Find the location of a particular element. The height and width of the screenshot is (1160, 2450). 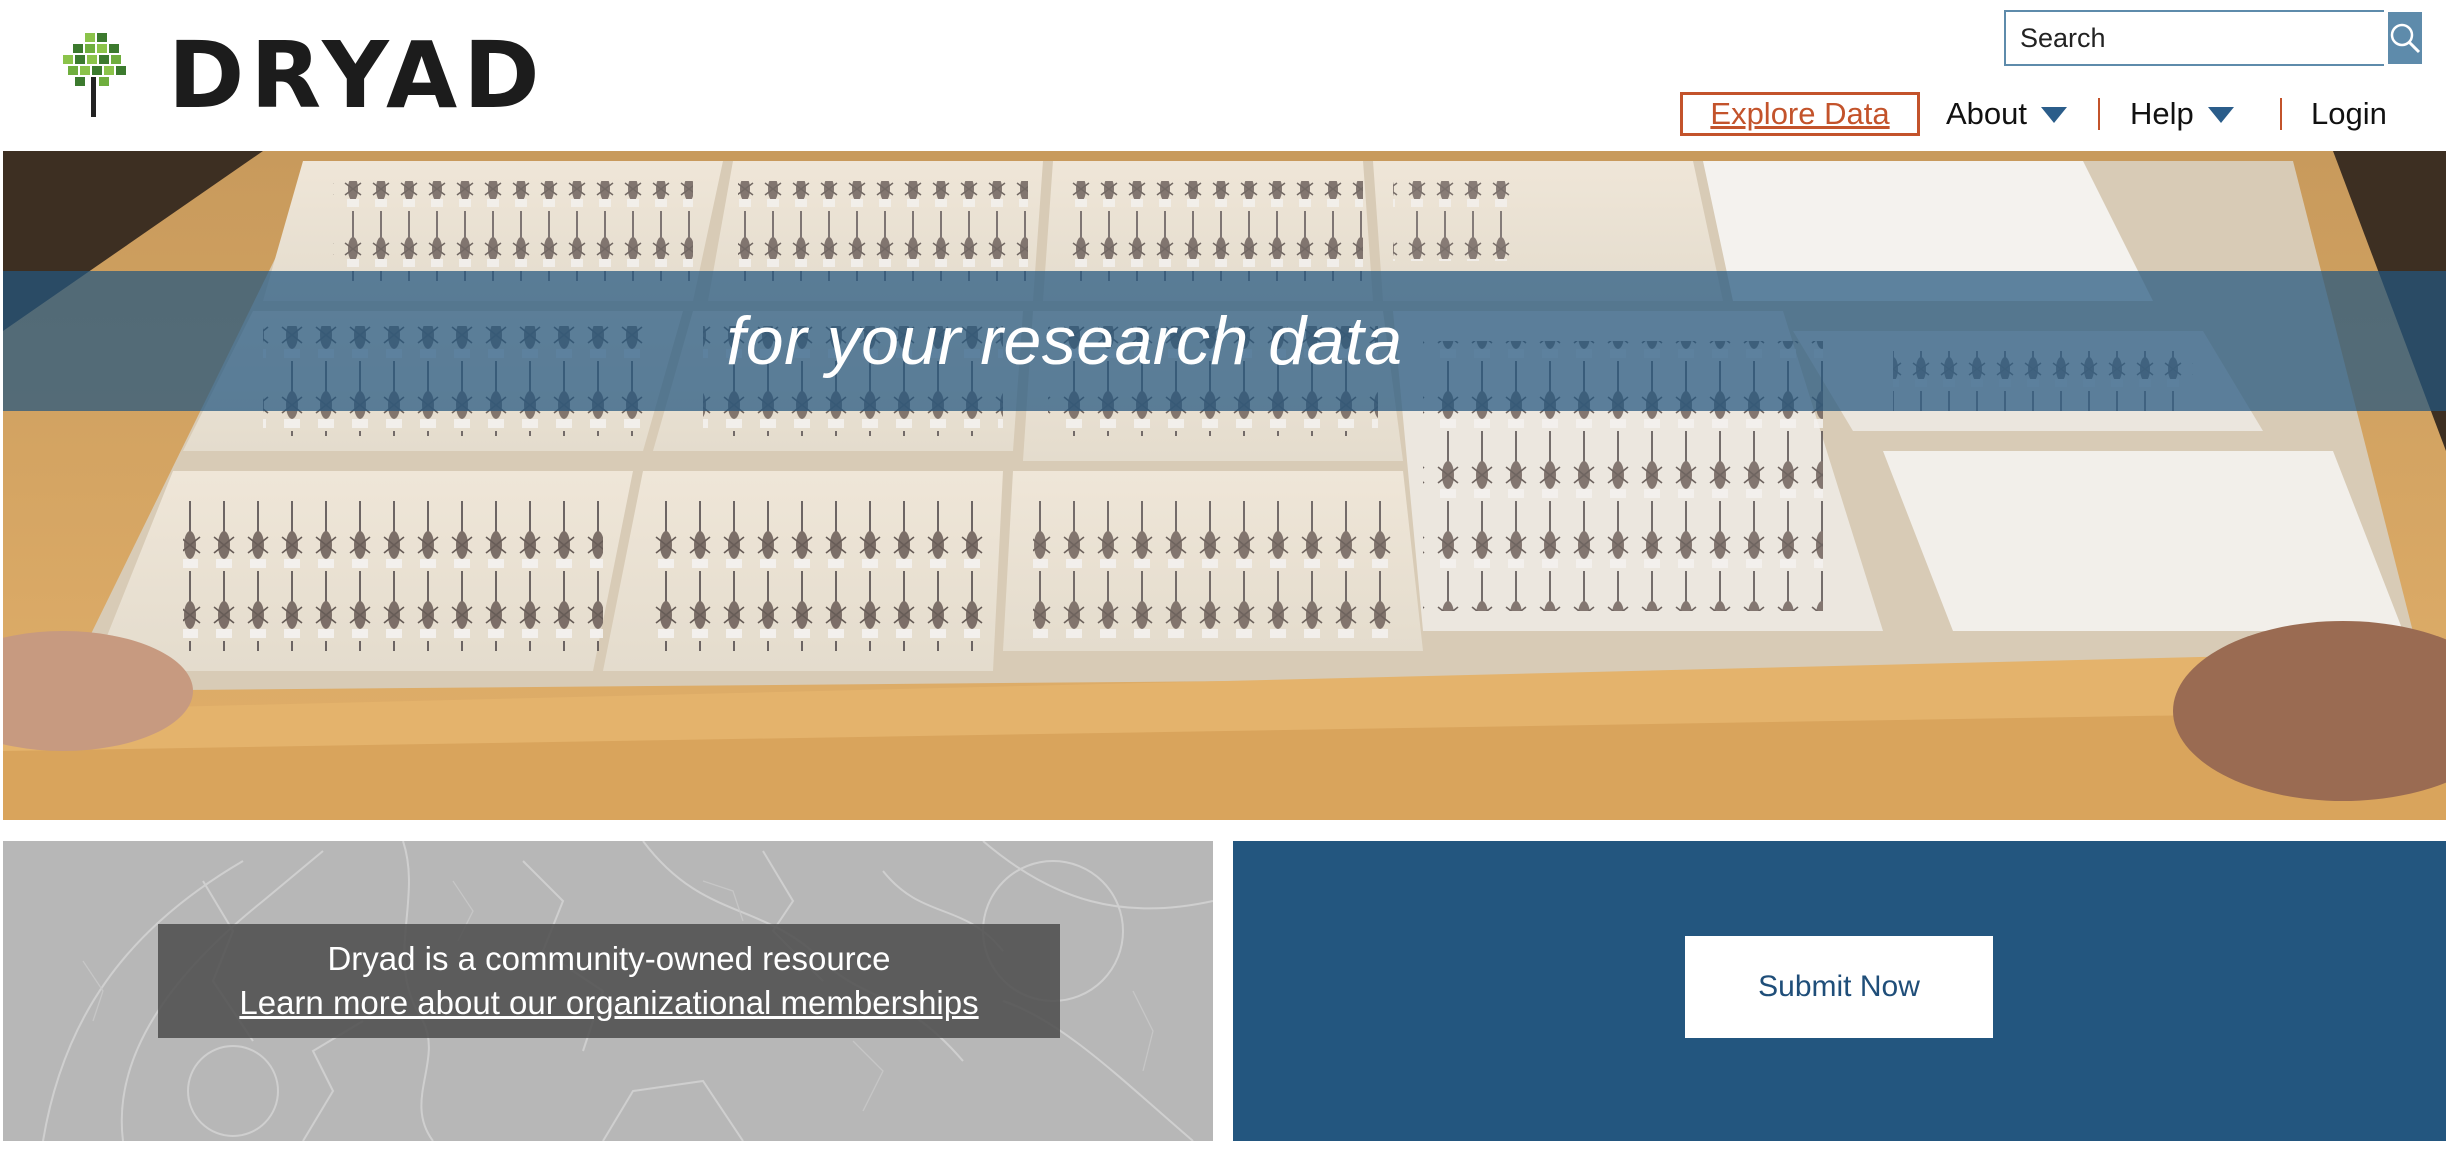

membership-text: Dryad is a community-owned resource is located at coordinates (609, 958).